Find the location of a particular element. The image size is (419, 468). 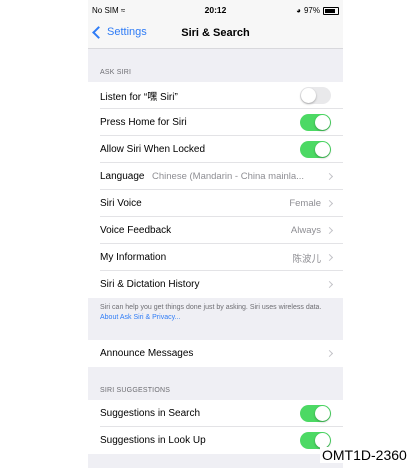

siri-dictation-history-row: Siri & Dictation History is located at coordinates (215, 284).